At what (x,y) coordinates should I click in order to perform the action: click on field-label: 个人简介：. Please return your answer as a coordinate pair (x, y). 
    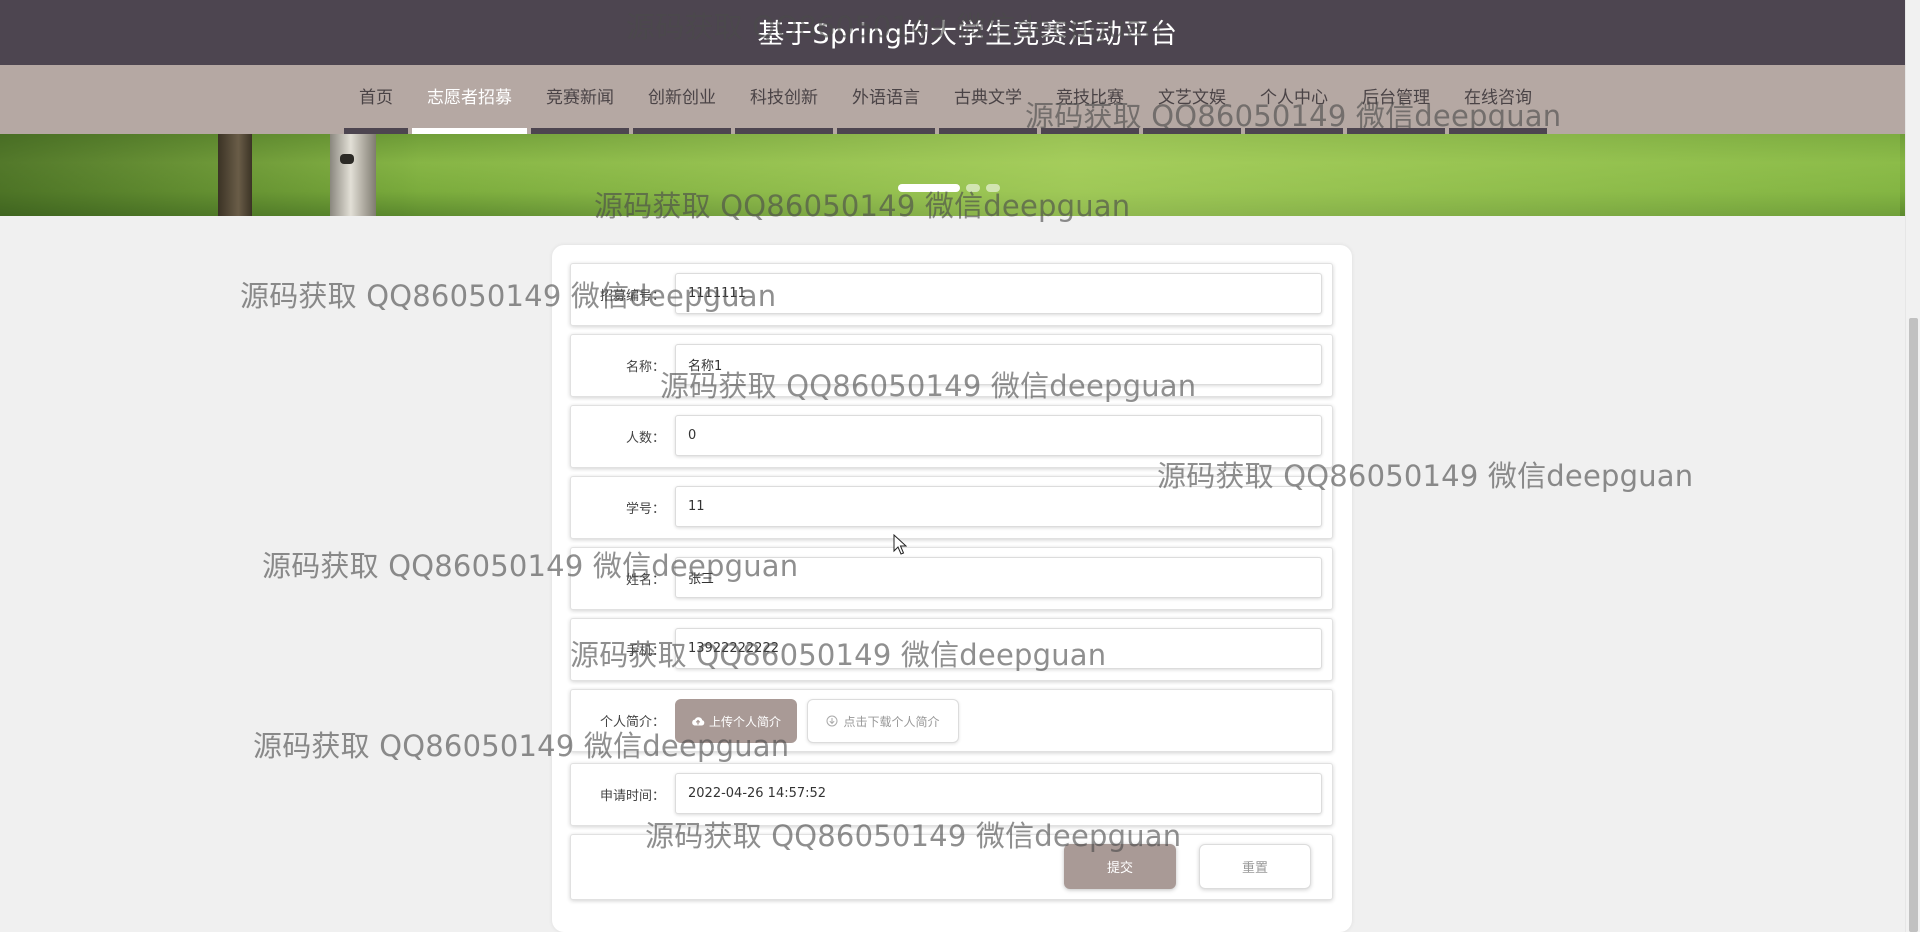
    Looking at the image, I should click on (632, 722).